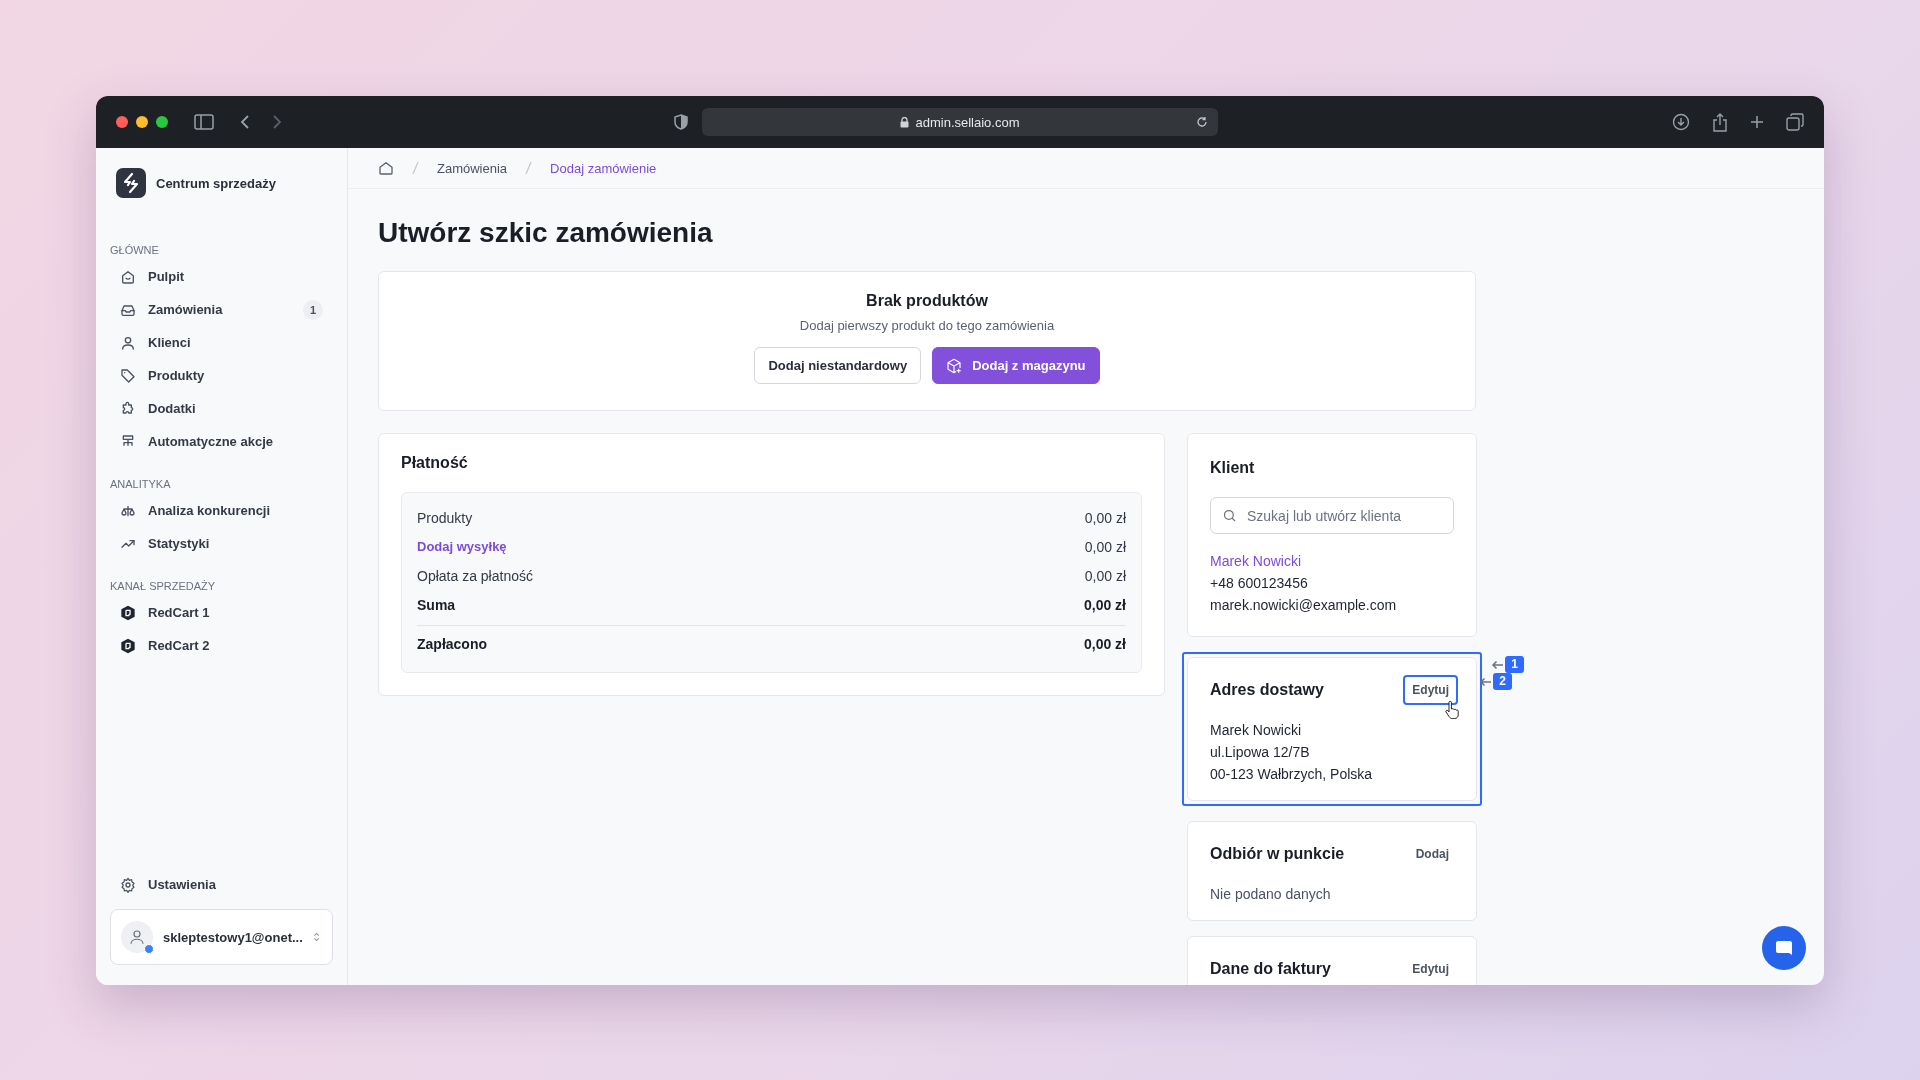  Describe the element at coordinates (1016, 365) in the screenshot. I see `add-from-stock-button: Dodaj z magazynu` at that location.